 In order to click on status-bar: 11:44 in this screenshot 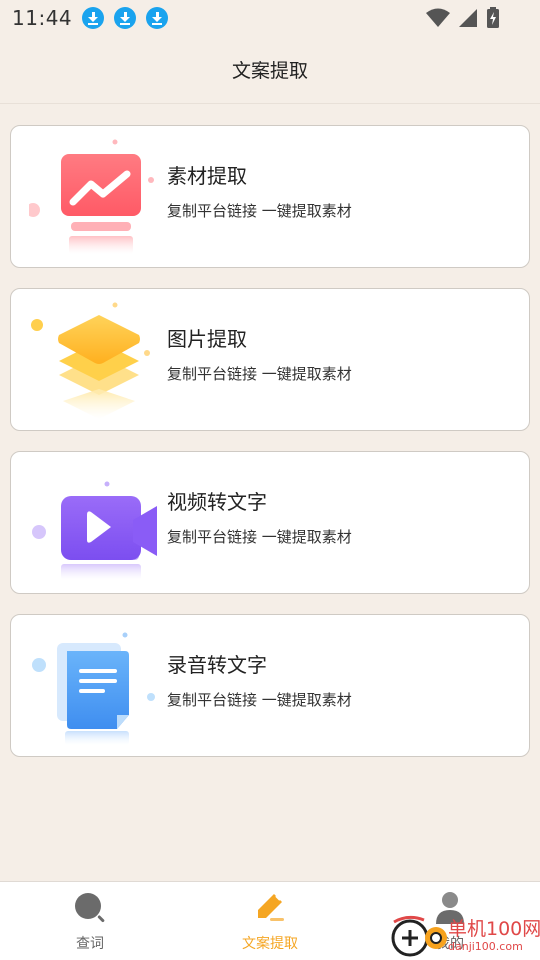, I will do `click(270, 18)`.